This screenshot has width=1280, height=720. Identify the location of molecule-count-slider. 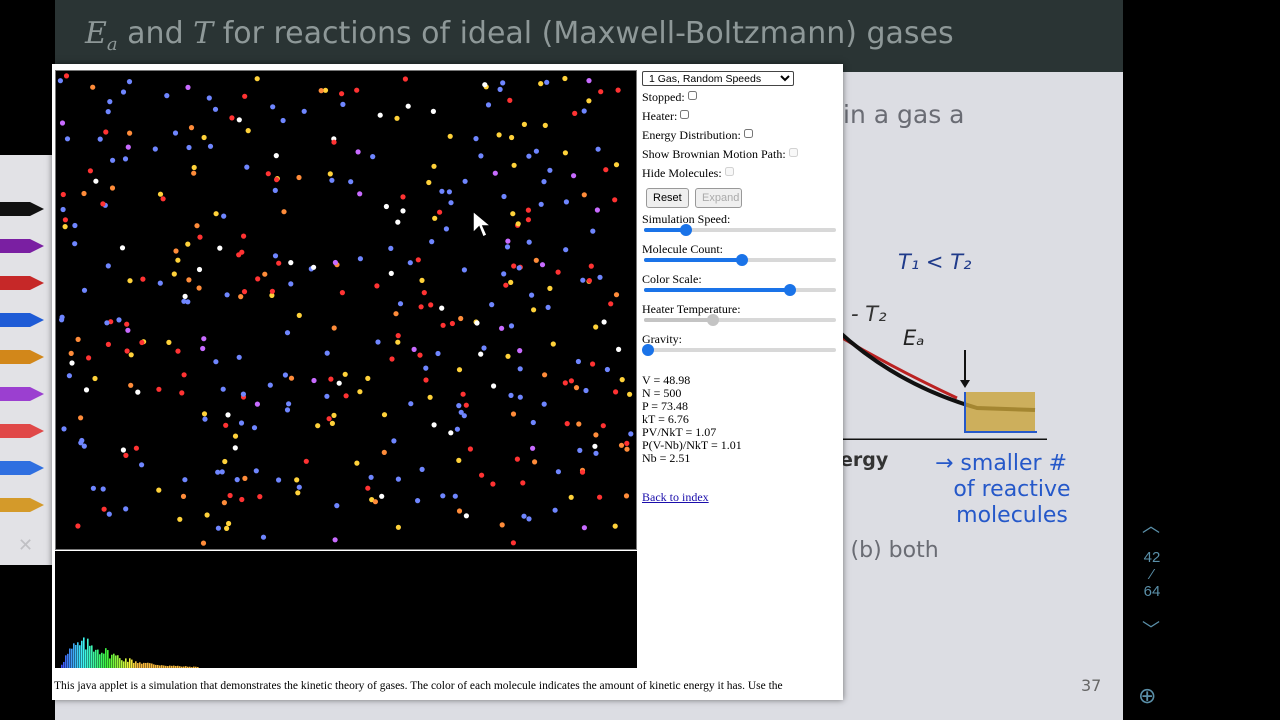
(740, 260).